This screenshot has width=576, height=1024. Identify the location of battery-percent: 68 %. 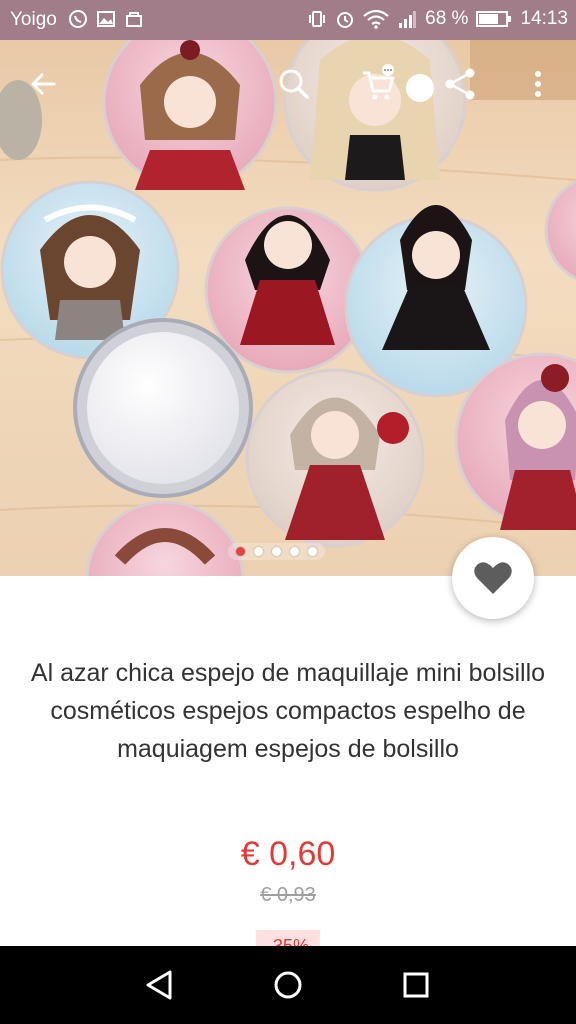
(447, 18).